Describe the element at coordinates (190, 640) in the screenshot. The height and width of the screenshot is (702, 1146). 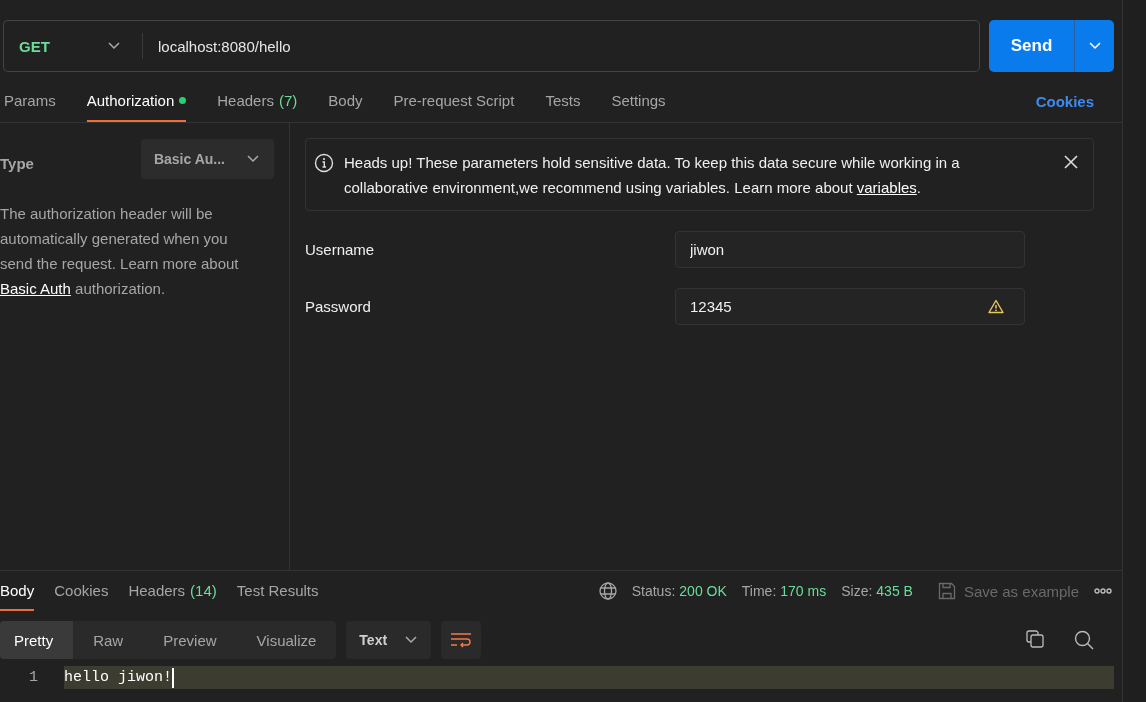
I see `view-mode-tab: Preview` at that location.